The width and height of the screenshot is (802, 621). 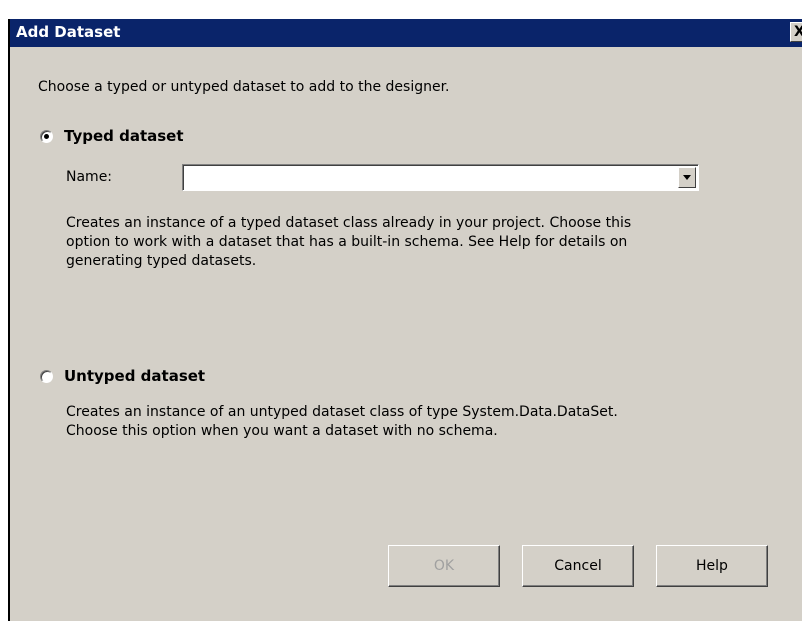 I want to click on typed-description-line: generating typed datasets., so click(x=161, y=261).